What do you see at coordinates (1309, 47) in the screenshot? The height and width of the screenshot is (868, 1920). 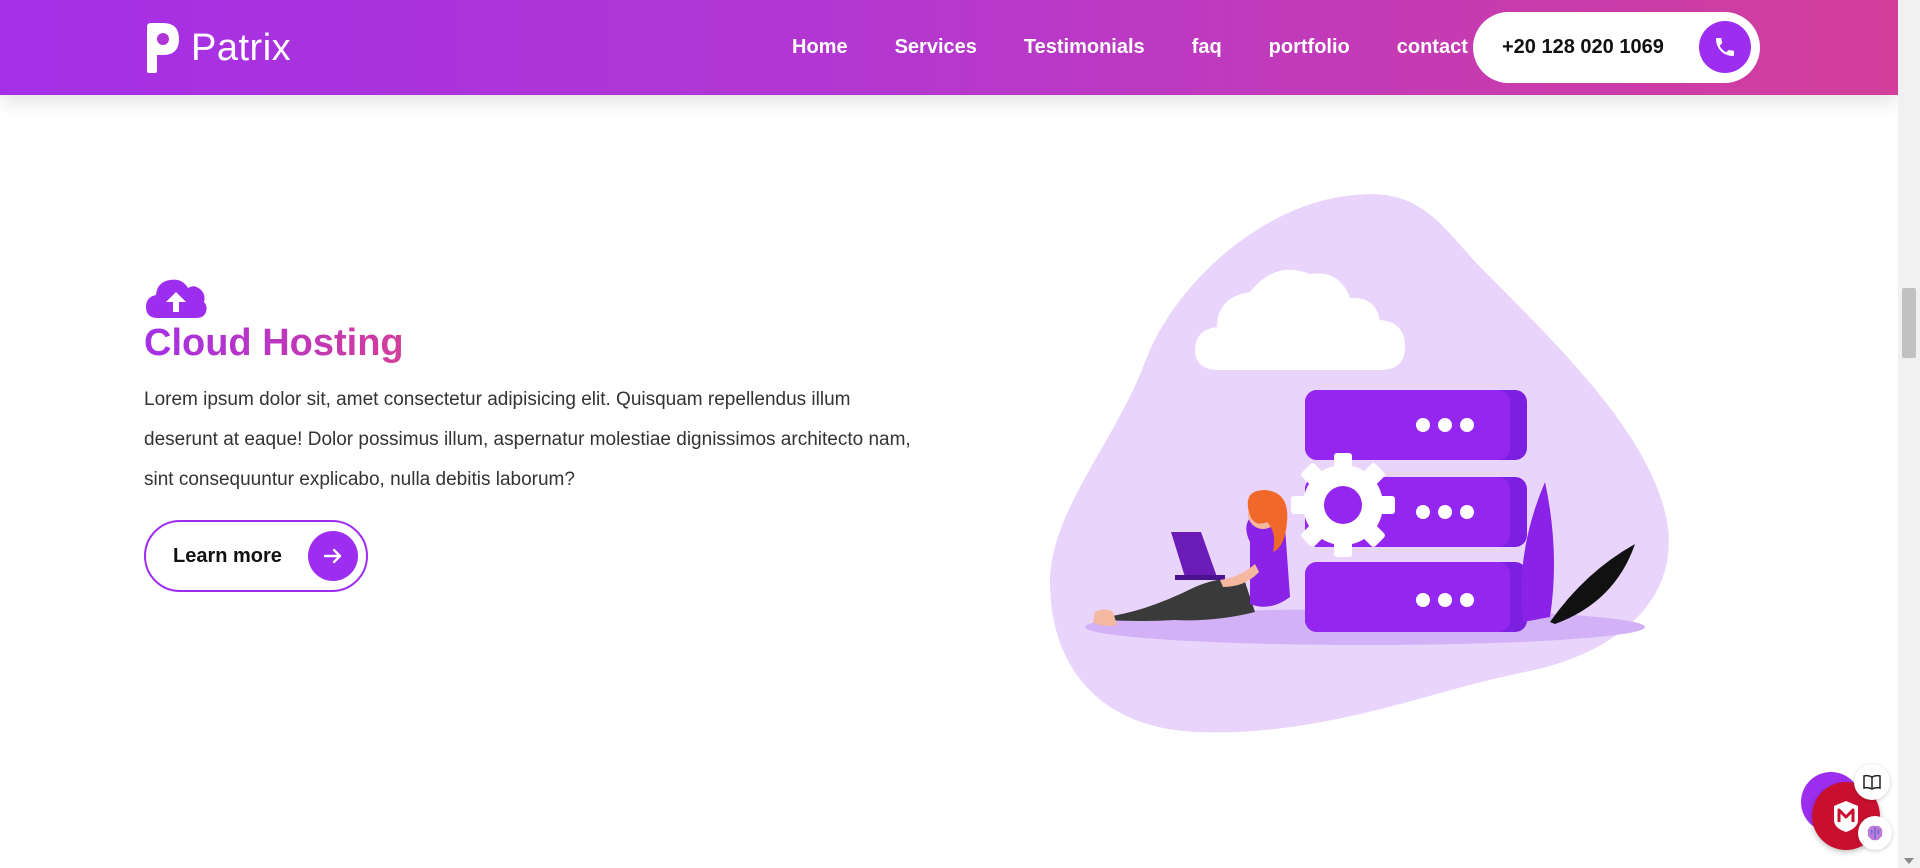 I see `nav-item-portfolio: portfolio` at bounding box center [1309, 47].